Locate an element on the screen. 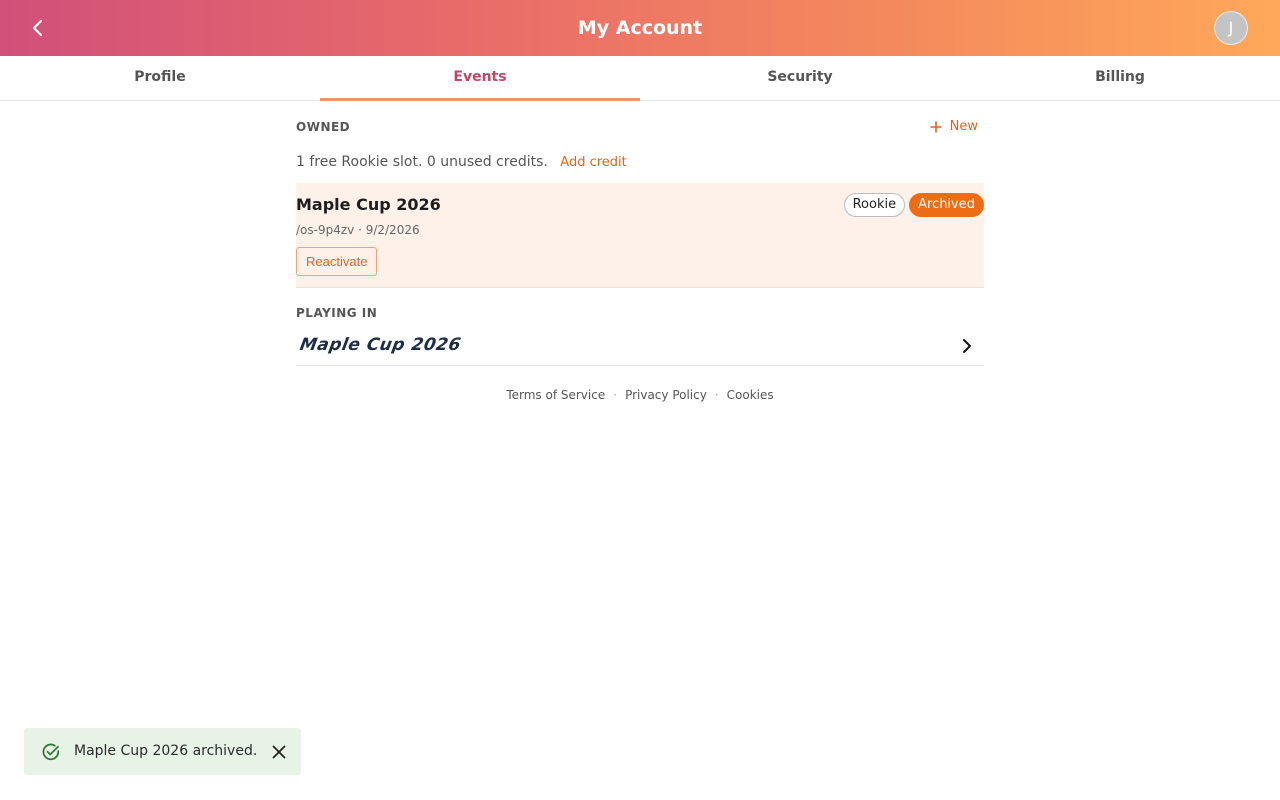 This screenshot has height=800, width=1280. playing-in-item: Maple Cup 2026 is located at coordinates (640, 346).